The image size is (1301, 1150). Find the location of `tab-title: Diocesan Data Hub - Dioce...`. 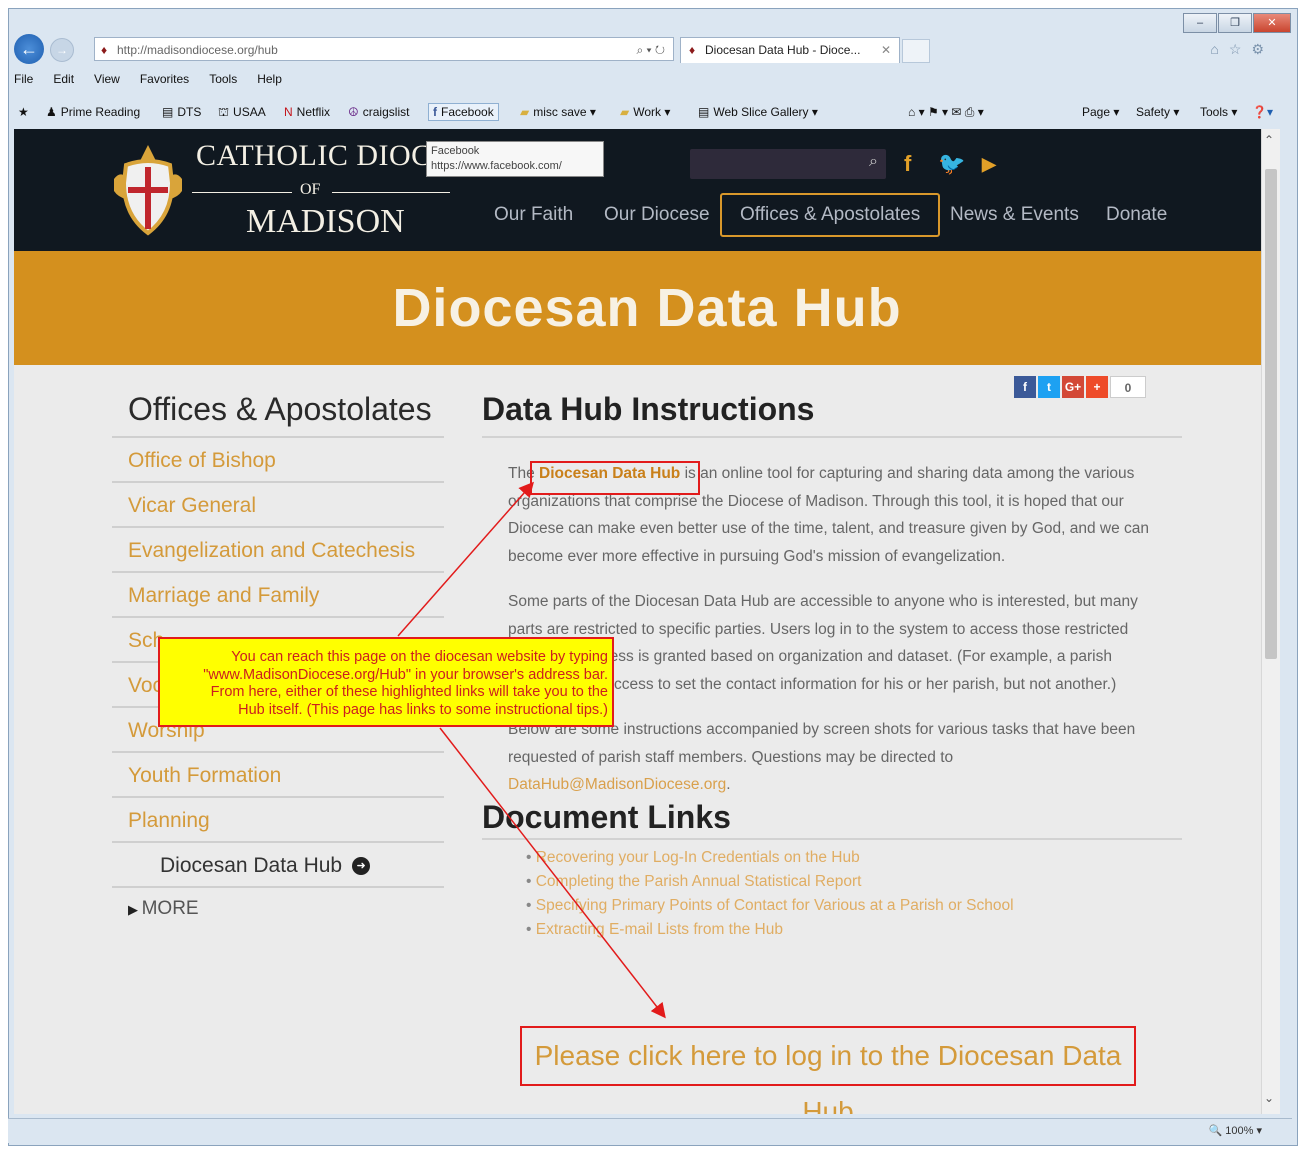

tab-title: Diocesan Data Hub - Dioce... is located at coordinates (783, 50).